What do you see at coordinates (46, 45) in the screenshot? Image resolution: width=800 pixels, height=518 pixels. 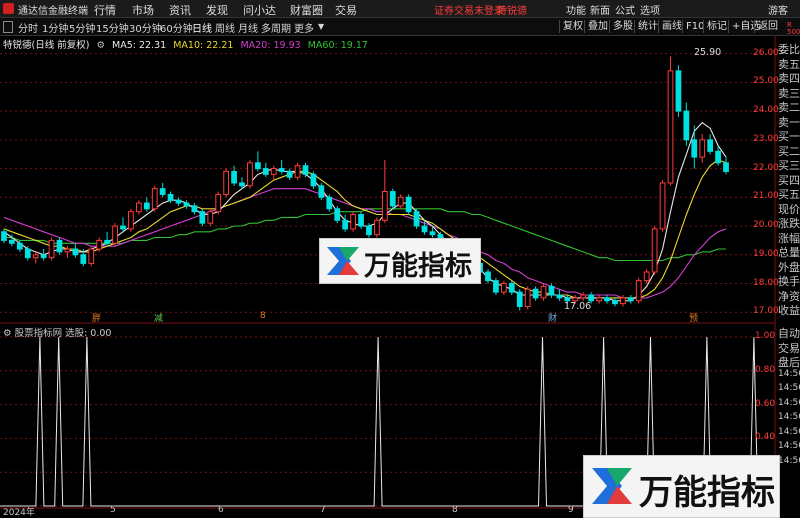 I see `stock-title: 特锐德(日线 前复权)` at bounding box center [46, 45].